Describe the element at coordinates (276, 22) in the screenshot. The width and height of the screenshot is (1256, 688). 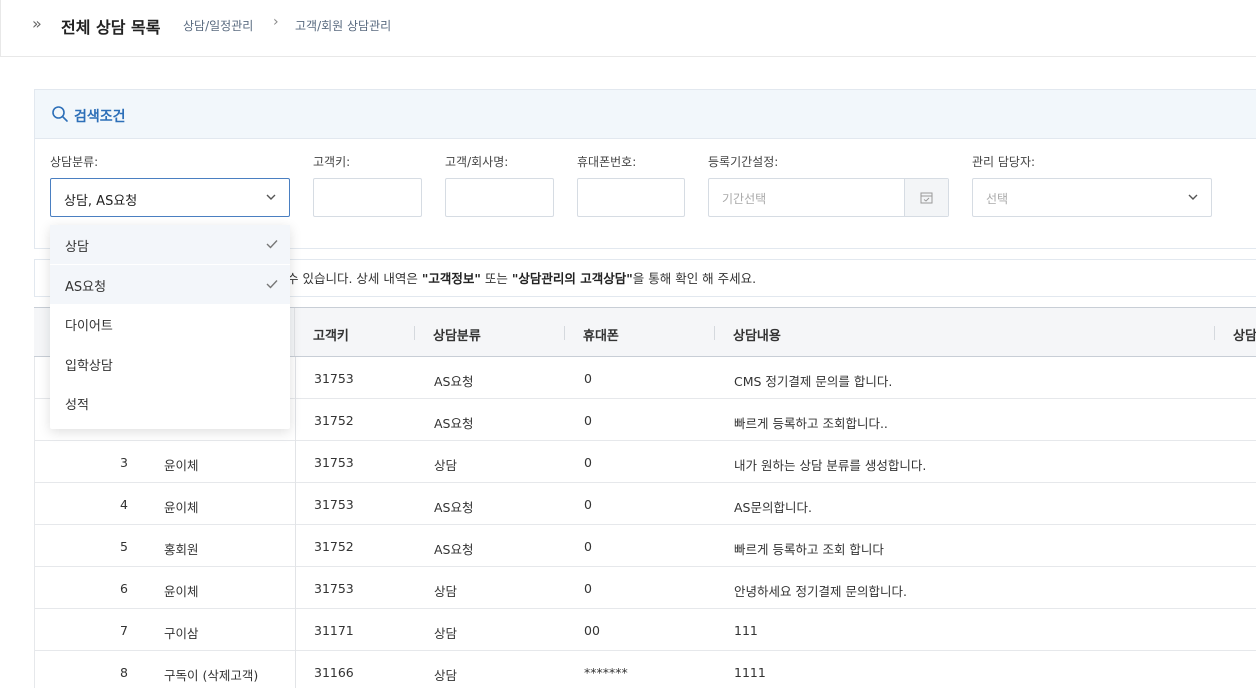
I see `chevron-right-icon: ›` at that location.